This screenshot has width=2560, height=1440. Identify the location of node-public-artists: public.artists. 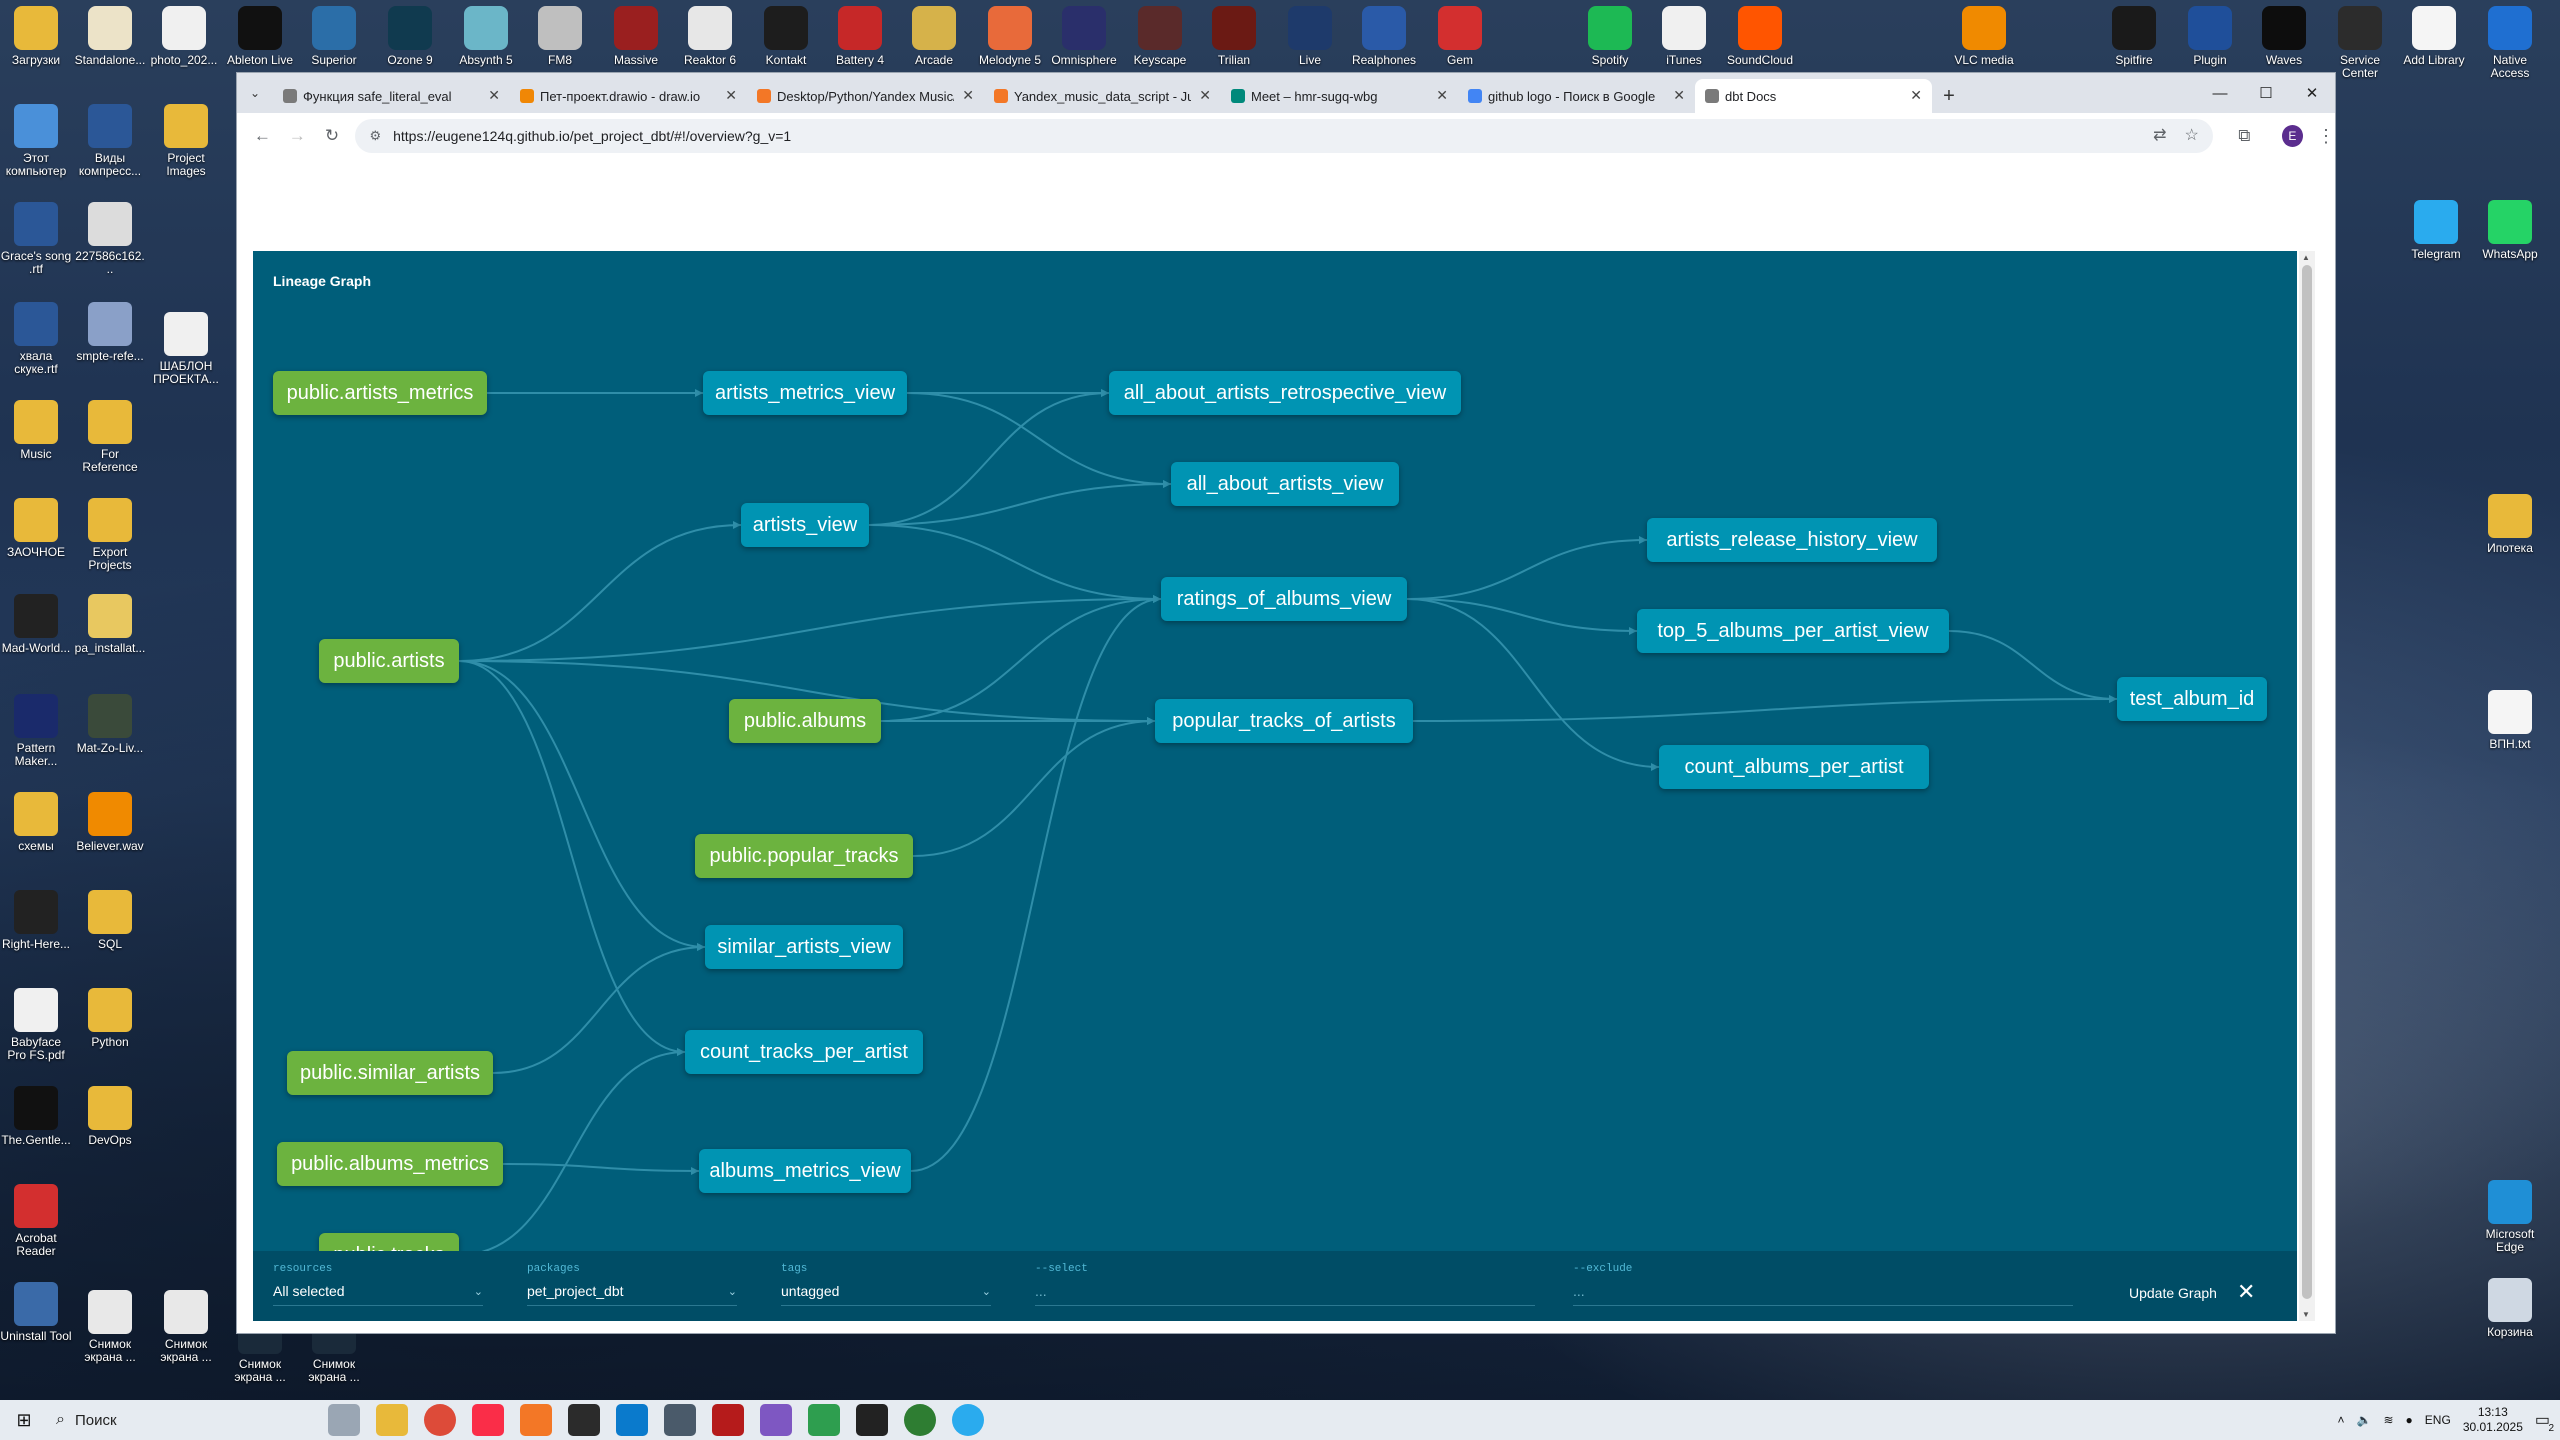
(389, 661).